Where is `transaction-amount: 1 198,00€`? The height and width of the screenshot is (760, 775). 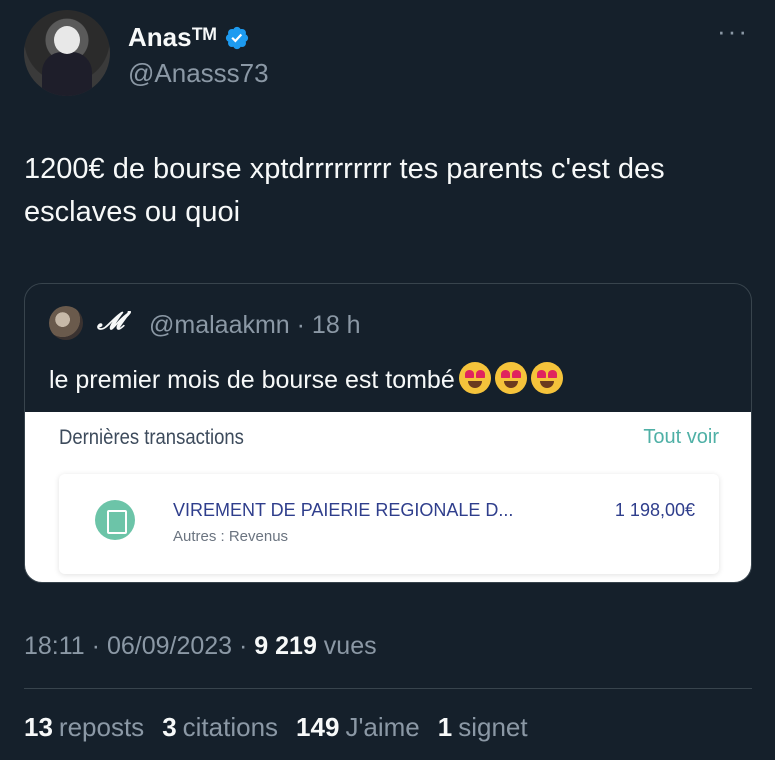 transaction-amount: 1 198,00€ is located at coordinates (654, 510).